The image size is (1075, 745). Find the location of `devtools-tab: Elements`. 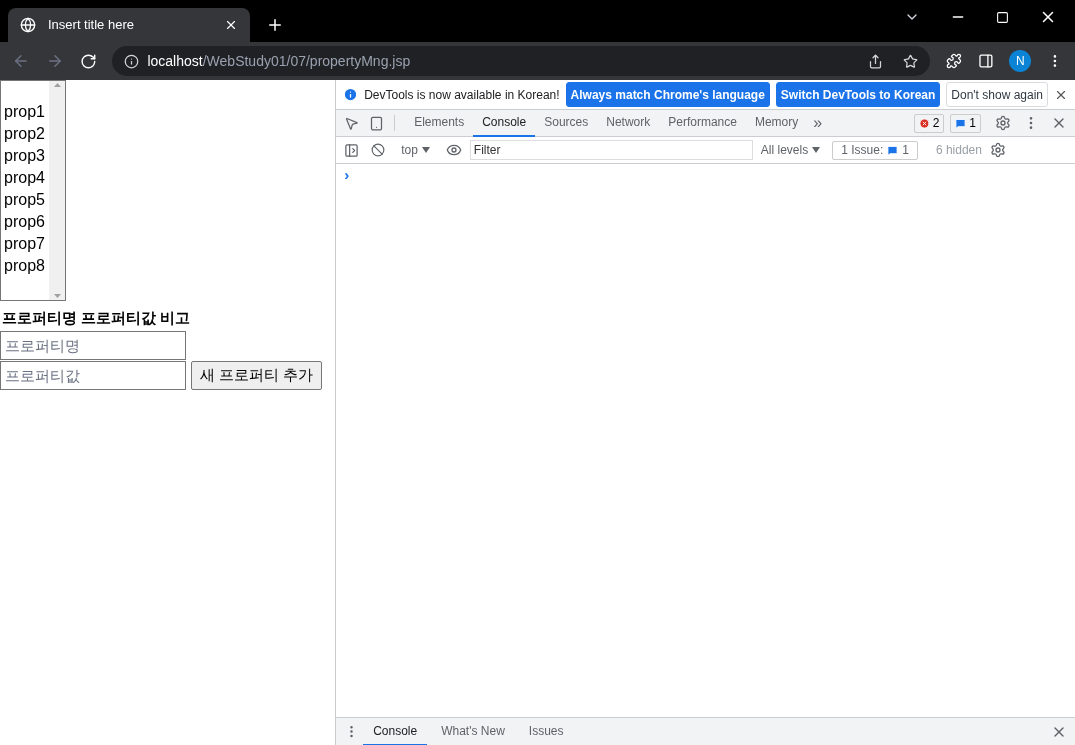

devtools-tab: Elements is located at coordinates (439, 123).